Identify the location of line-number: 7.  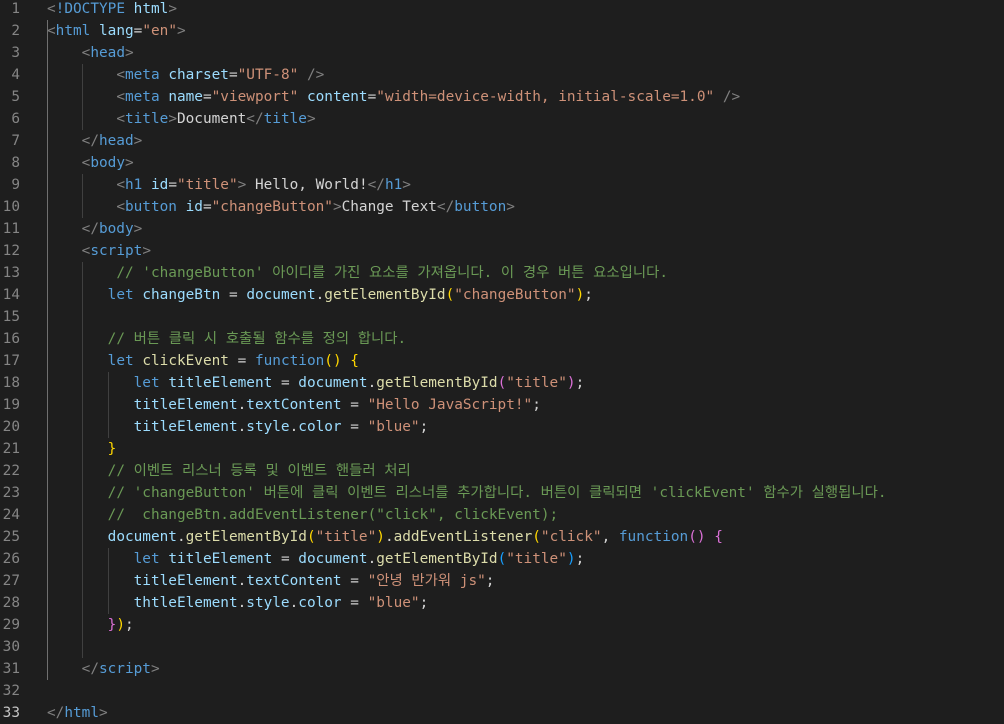
(15, 141).